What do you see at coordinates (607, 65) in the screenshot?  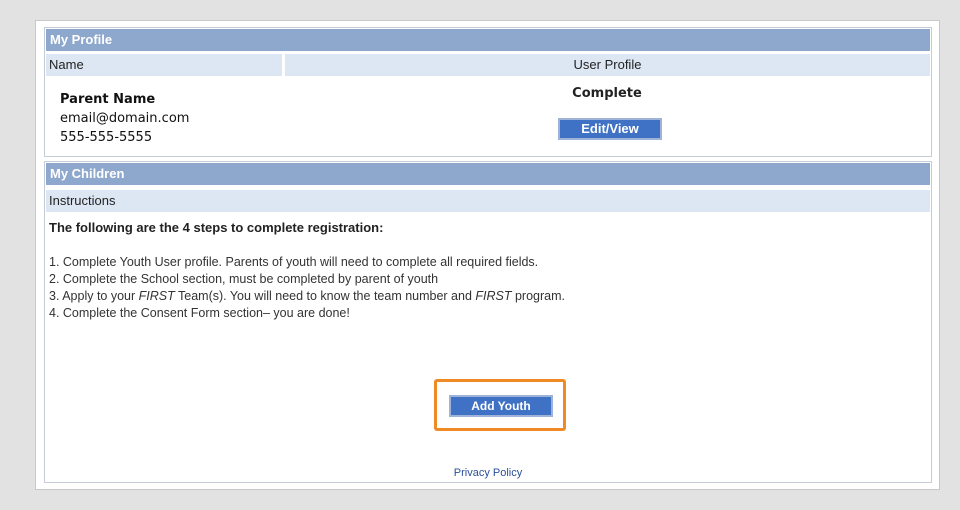 I see `user-profile-column-header: User Profile` at bounding box center [607, 65].